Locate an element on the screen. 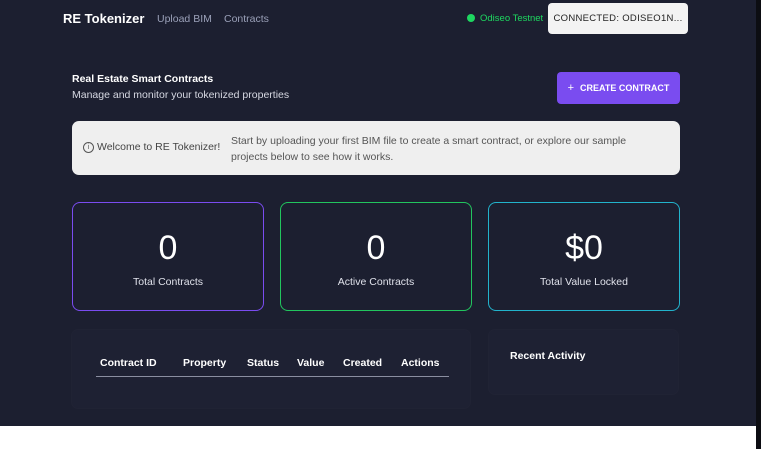  column-header-status: Status is located at coordinates (272, 363).